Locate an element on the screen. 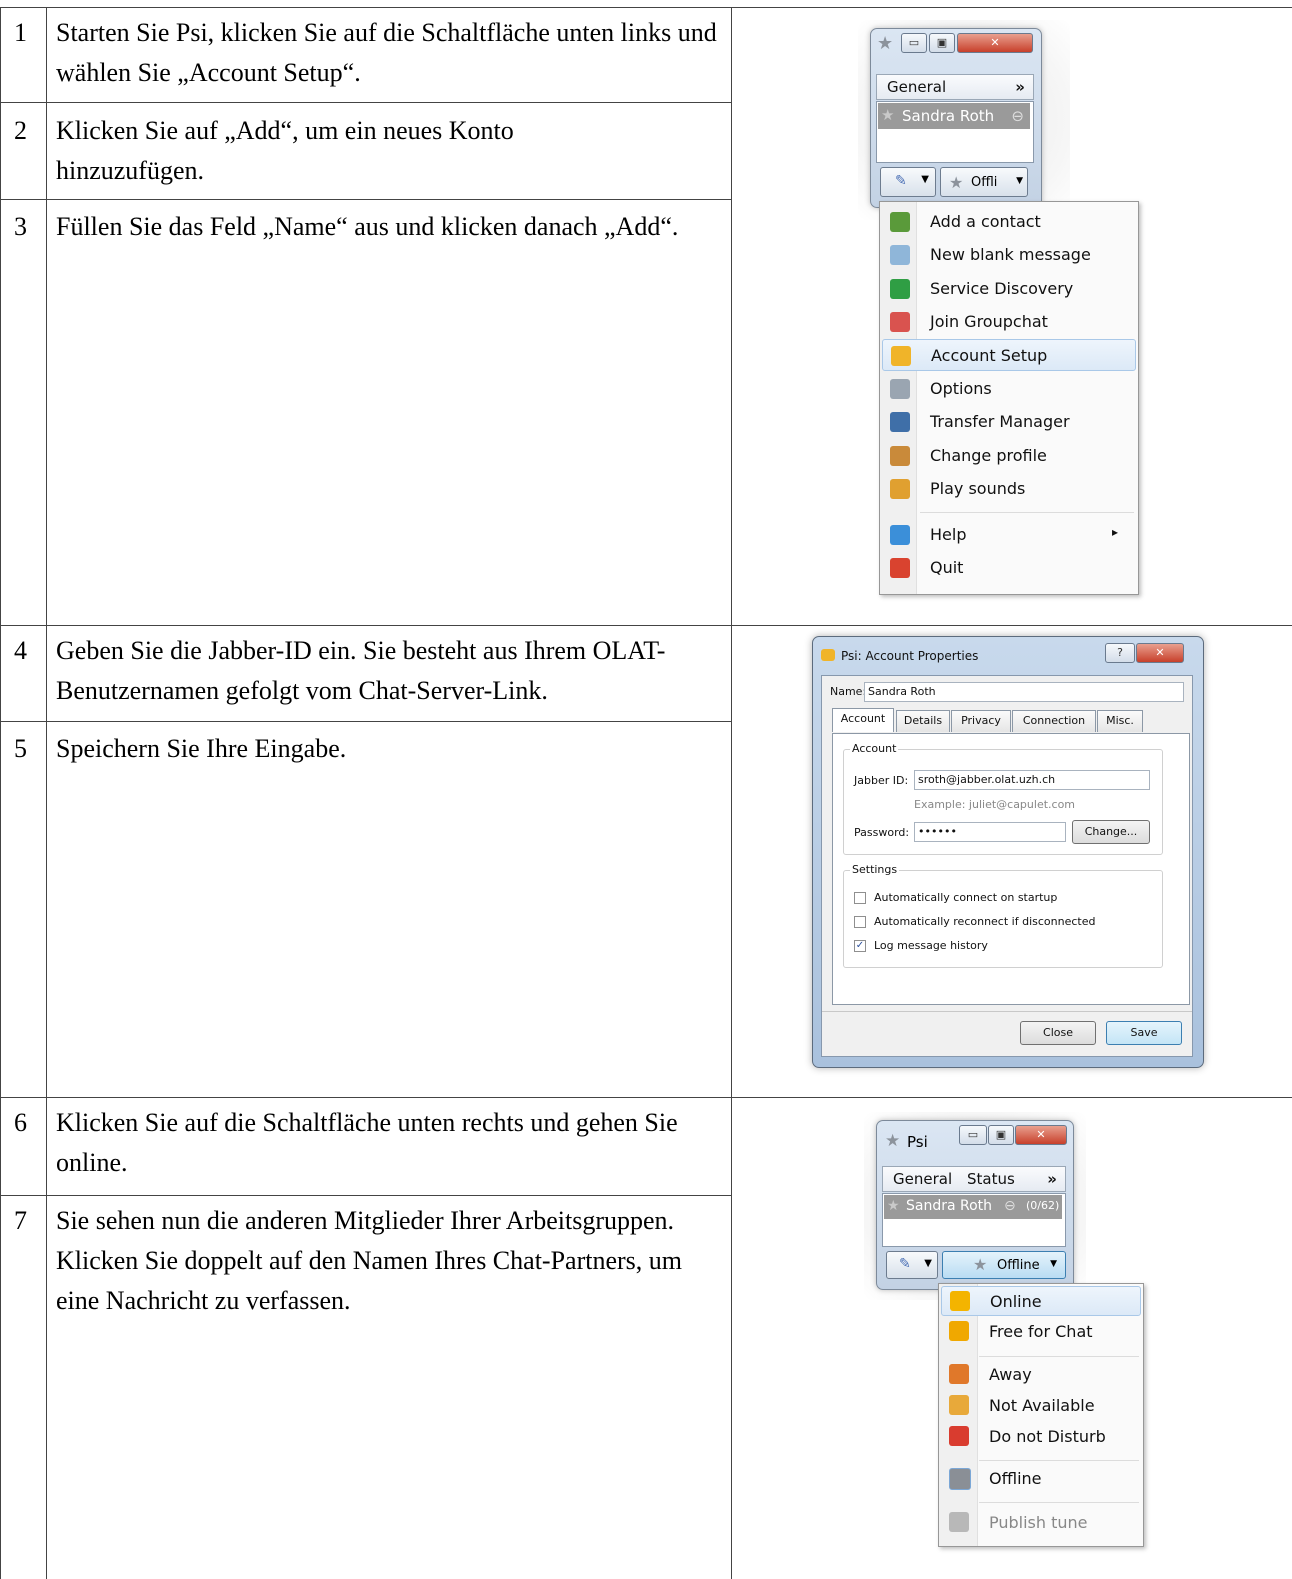 The height and width of the screenshot is (1579, 1292). tab-misc: Misc. is located at coordinates (1120, 721).